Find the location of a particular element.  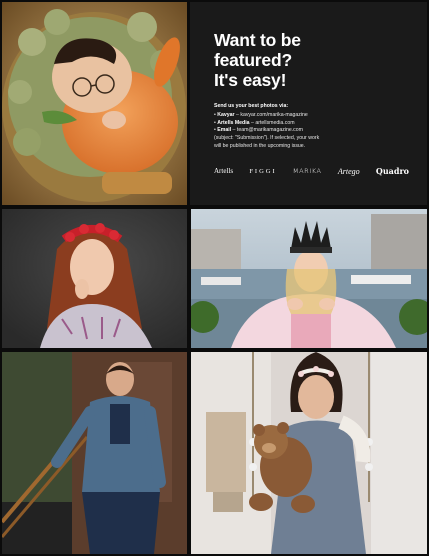

crown-girl-photo is located at coordinates (309, 278).